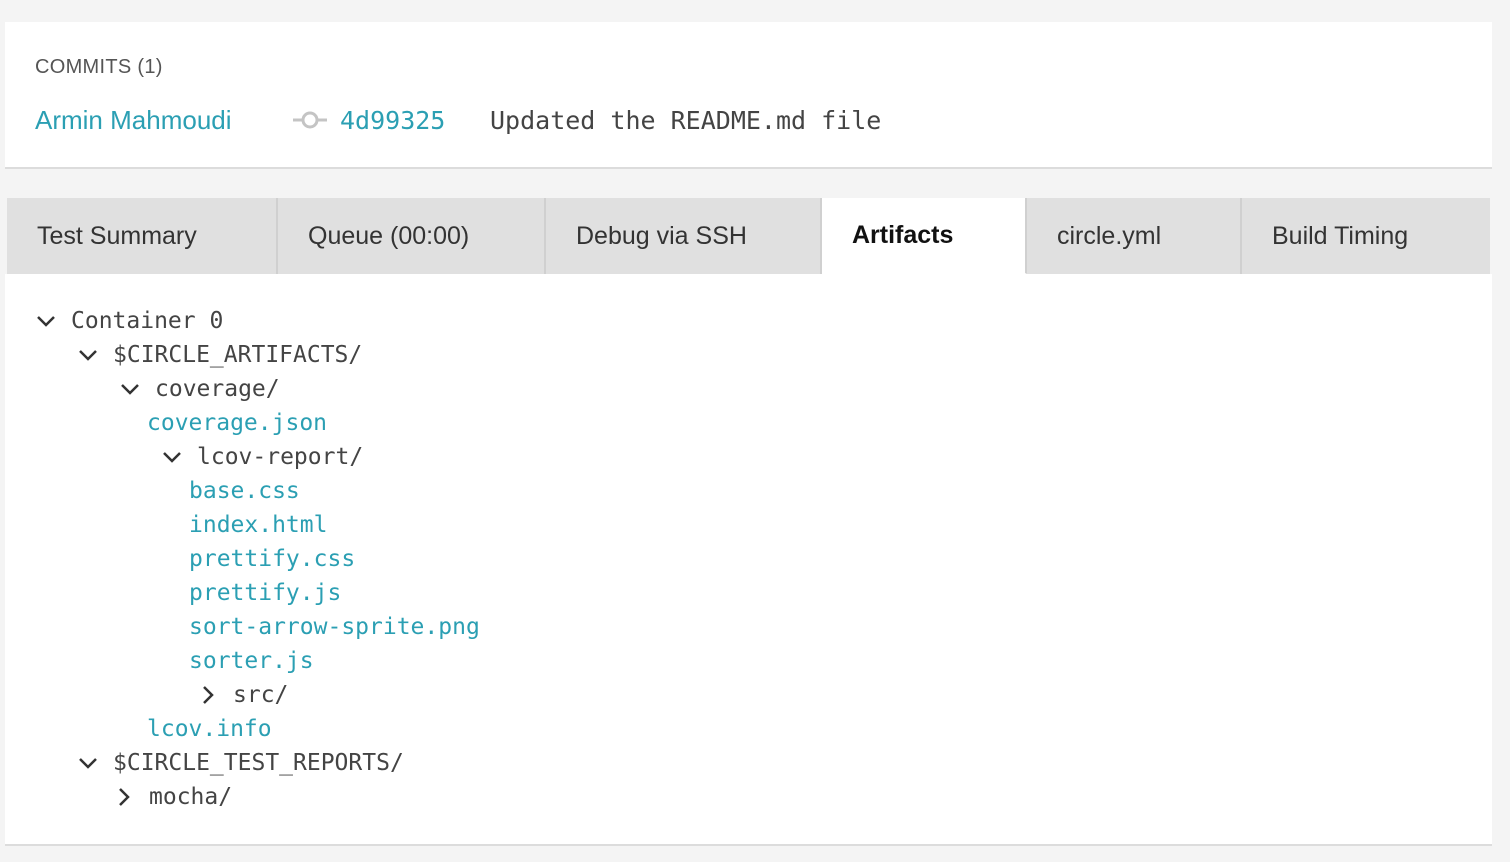 The width and height of the screenshot is (1510, 862). I want to click on tree-file-coverage-json: coverage.json, so click(237, 423).